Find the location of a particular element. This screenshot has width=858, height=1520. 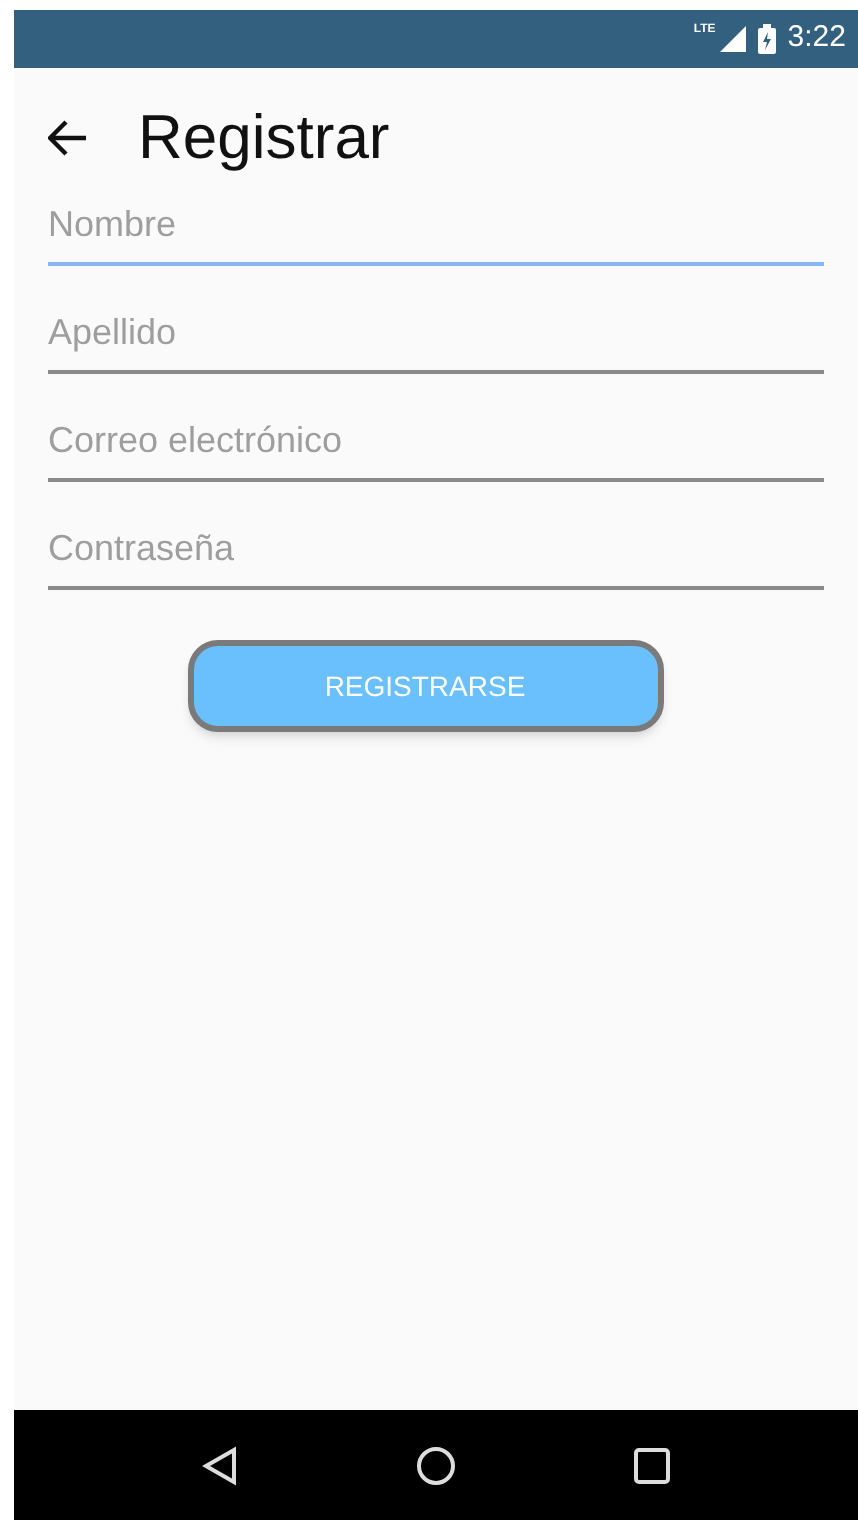

text-field: Nombre is located at coordinates (436, 227).